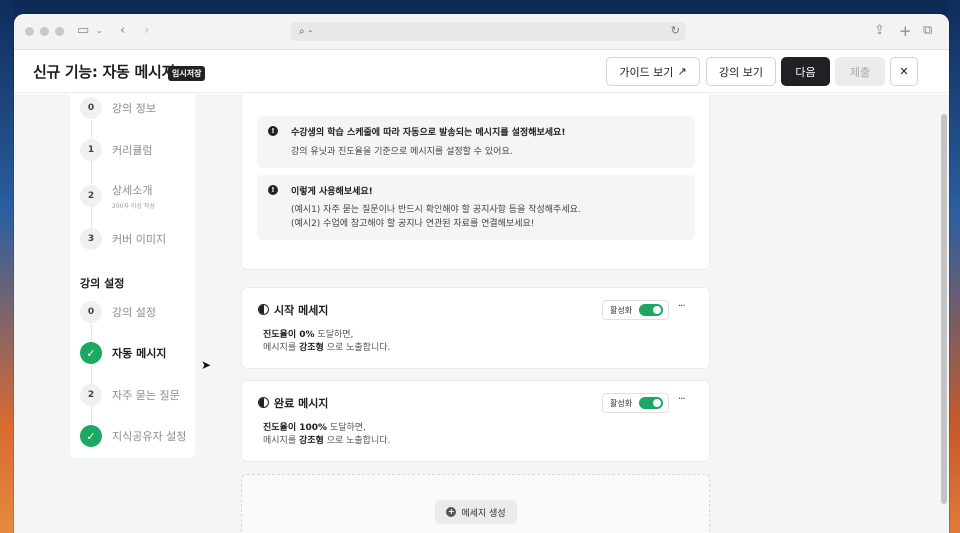 The width and height of the screenshot is (960, 533). I want to click on zoom-window-button, so click(59, 31).